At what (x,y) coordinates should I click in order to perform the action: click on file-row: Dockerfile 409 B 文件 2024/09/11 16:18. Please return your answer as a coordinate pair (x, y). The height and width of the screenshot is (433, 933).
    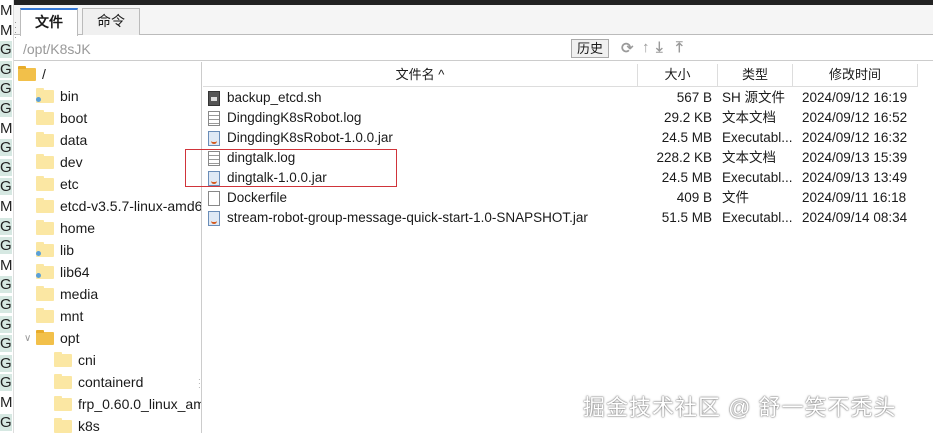
    Looking at the image, I should click on (568, 198).